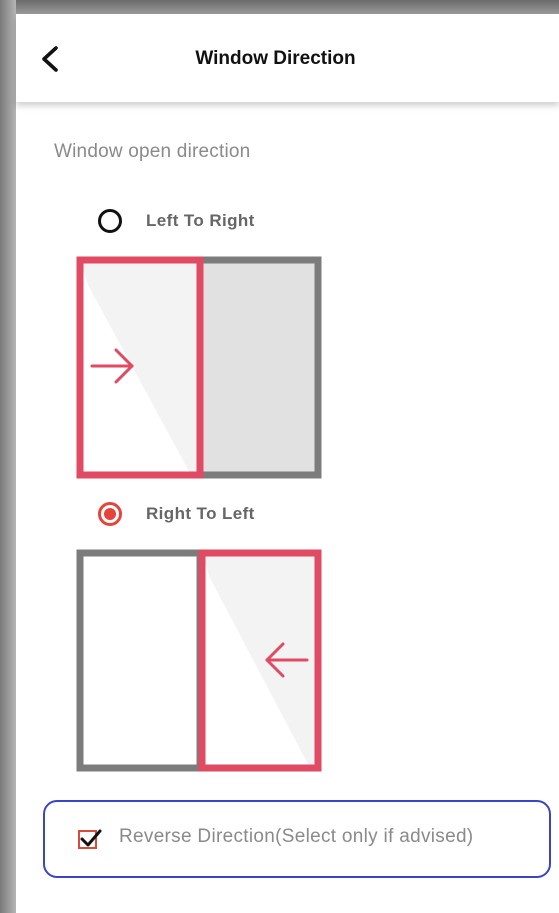 The height and width of the screenshot is (913, 559). I want to click on reverse-direction-checkbox, so click(90, 839).